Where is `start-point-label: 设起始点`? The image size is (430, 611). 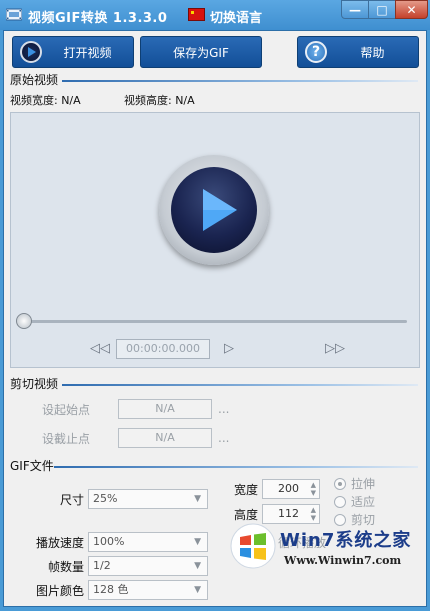 start-point-label: 设起始点 is located at coordinates (66, 410).